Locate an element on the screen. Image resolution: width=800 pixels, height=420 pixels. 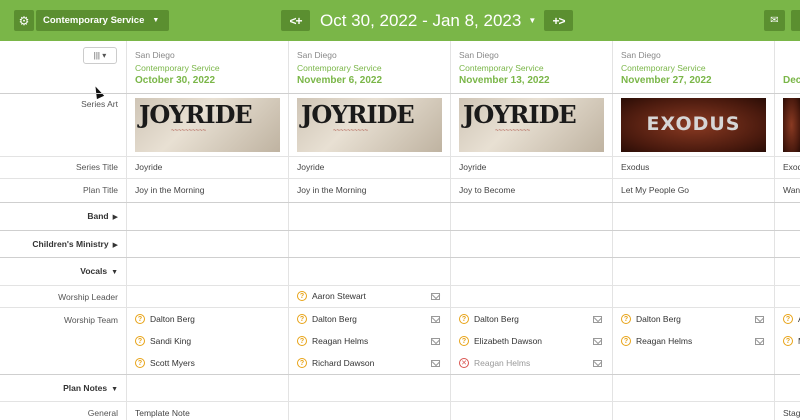
section-band: Band ▶ is located at coordinates (102, 216).